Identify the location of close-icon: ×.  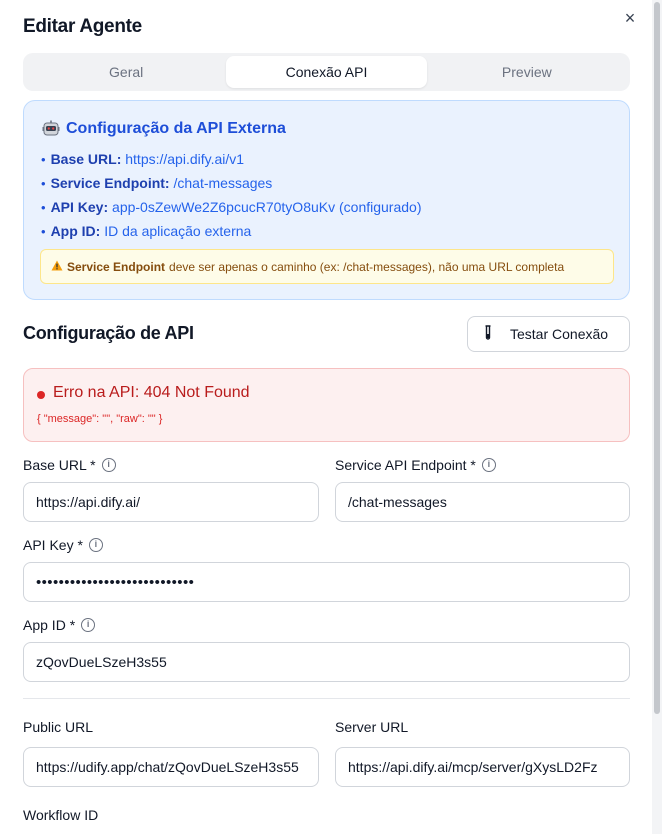
(630, 19).